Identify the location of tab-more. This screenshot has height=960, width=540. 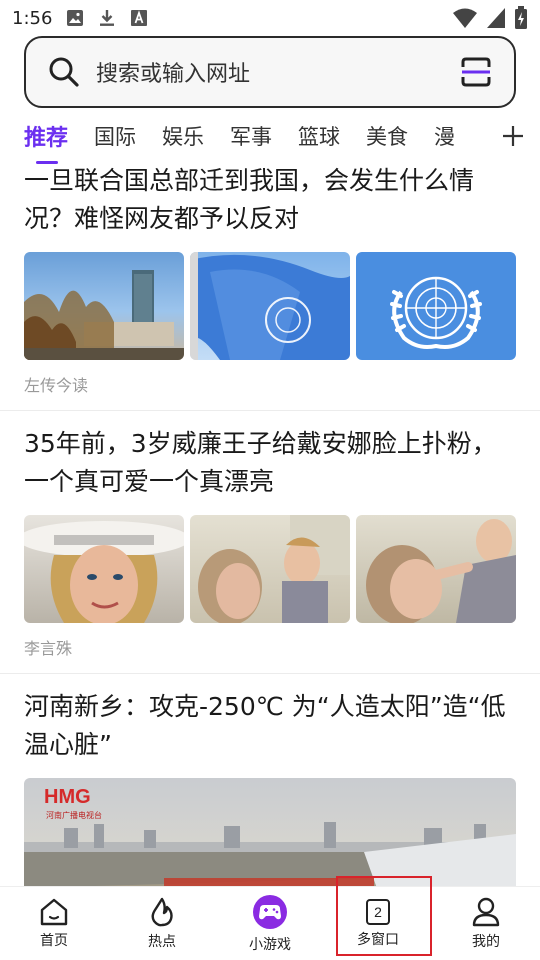
(504, 136).